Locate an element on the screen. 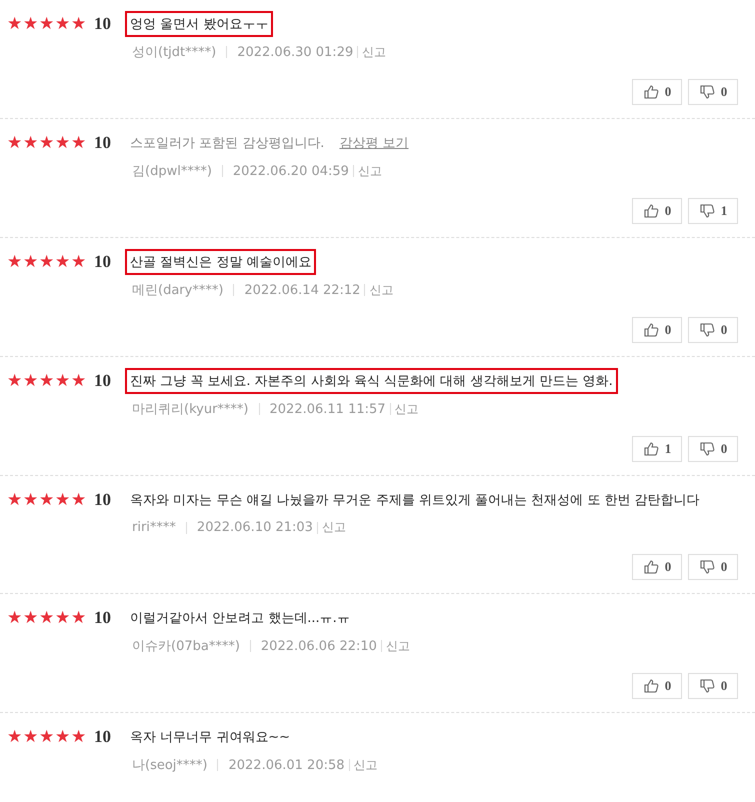  dislike-button: 1 is located at coordinates (713, 211).